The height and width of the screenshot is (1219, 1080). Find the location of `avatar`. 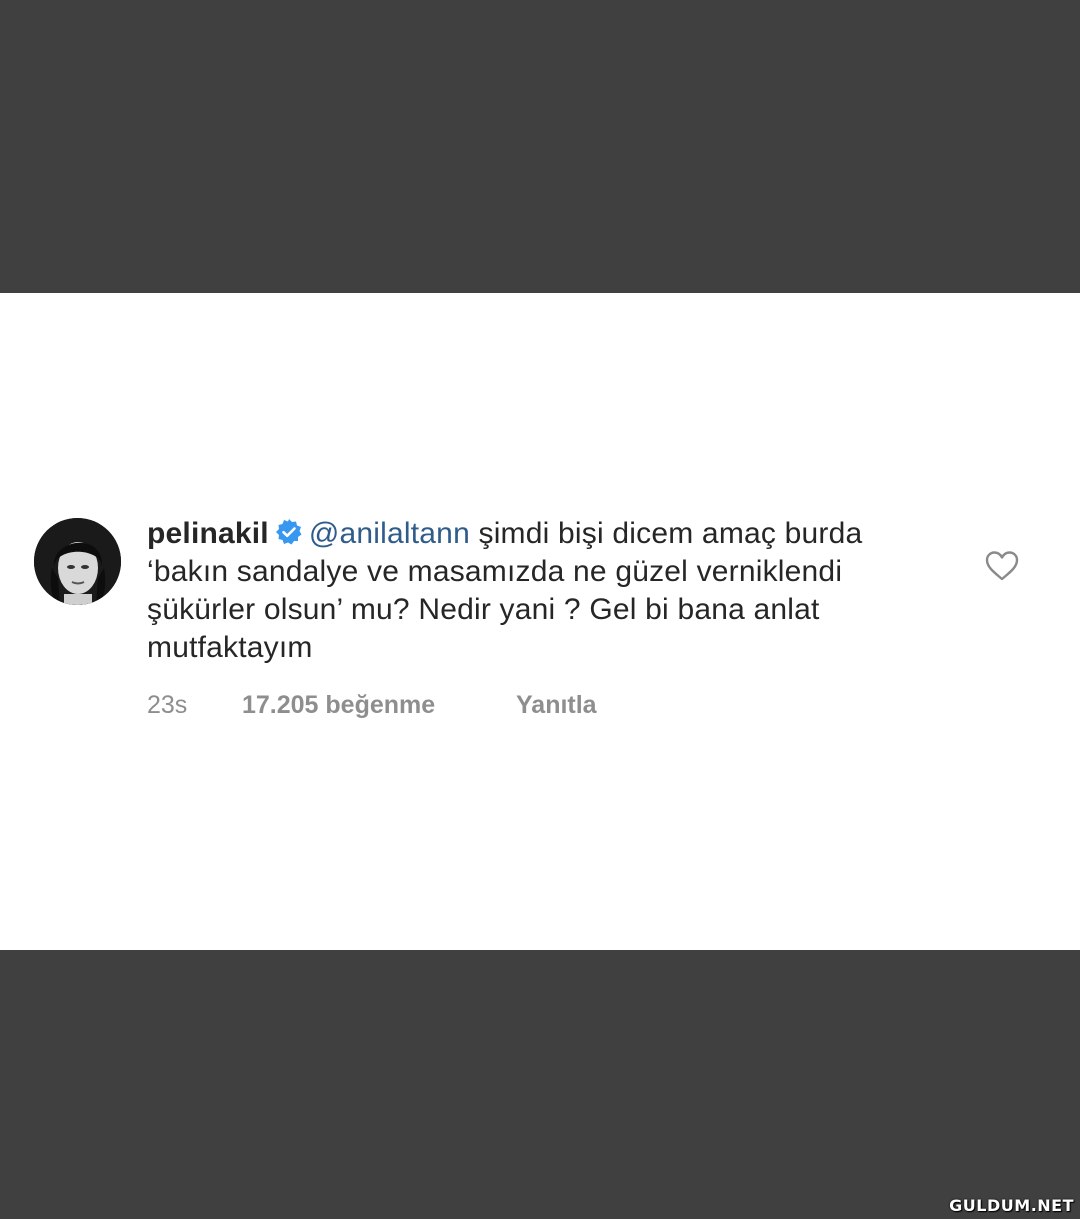

avatar is located at coordinates (77, 561).